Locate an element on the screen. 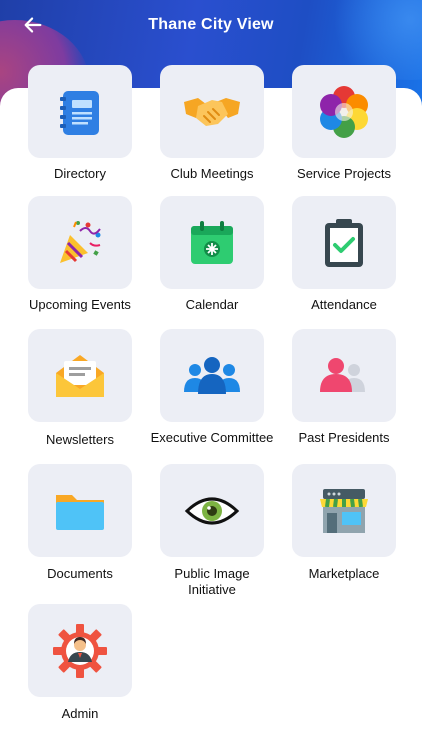 The width and height of the screenshot is (422, 750). page-title: Thane City View is located at coordinates (211, 24).